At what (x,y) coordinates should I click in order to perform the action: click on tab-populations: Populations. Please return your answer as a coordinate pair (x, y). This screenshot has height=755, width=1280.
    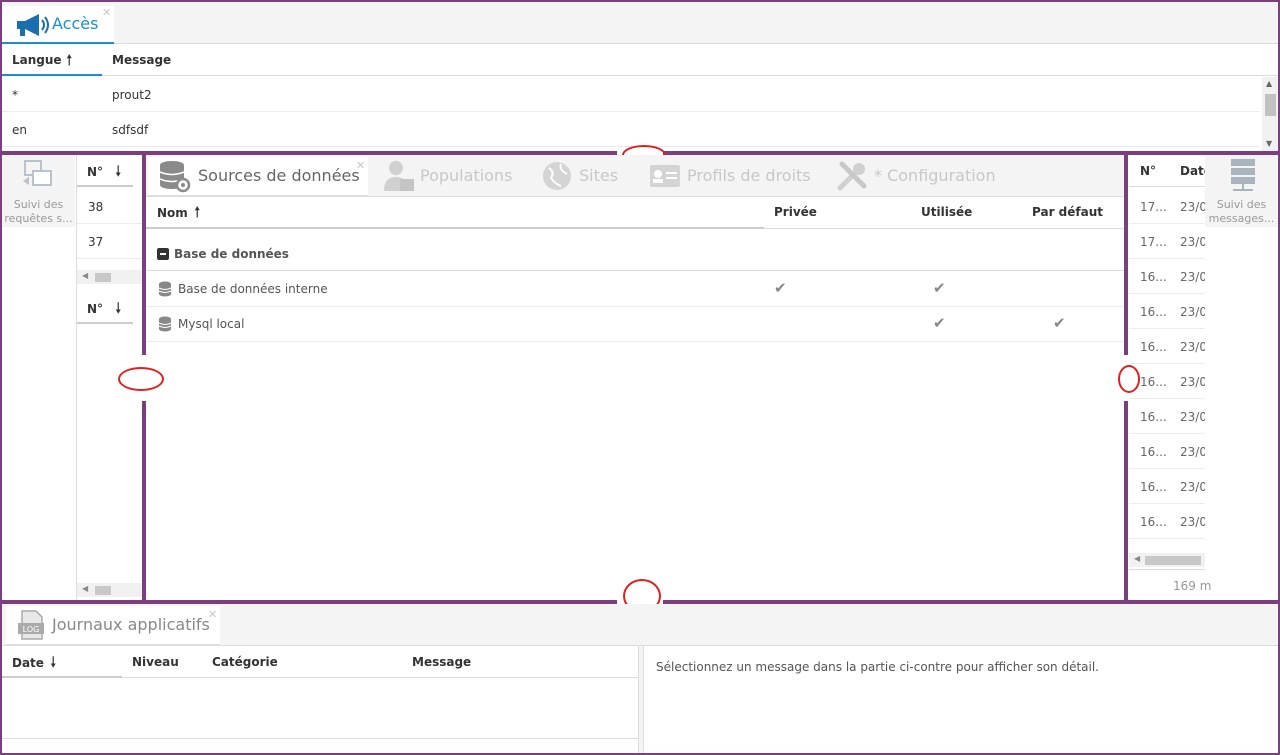
    Looking at the image, I should click on (452, 177).